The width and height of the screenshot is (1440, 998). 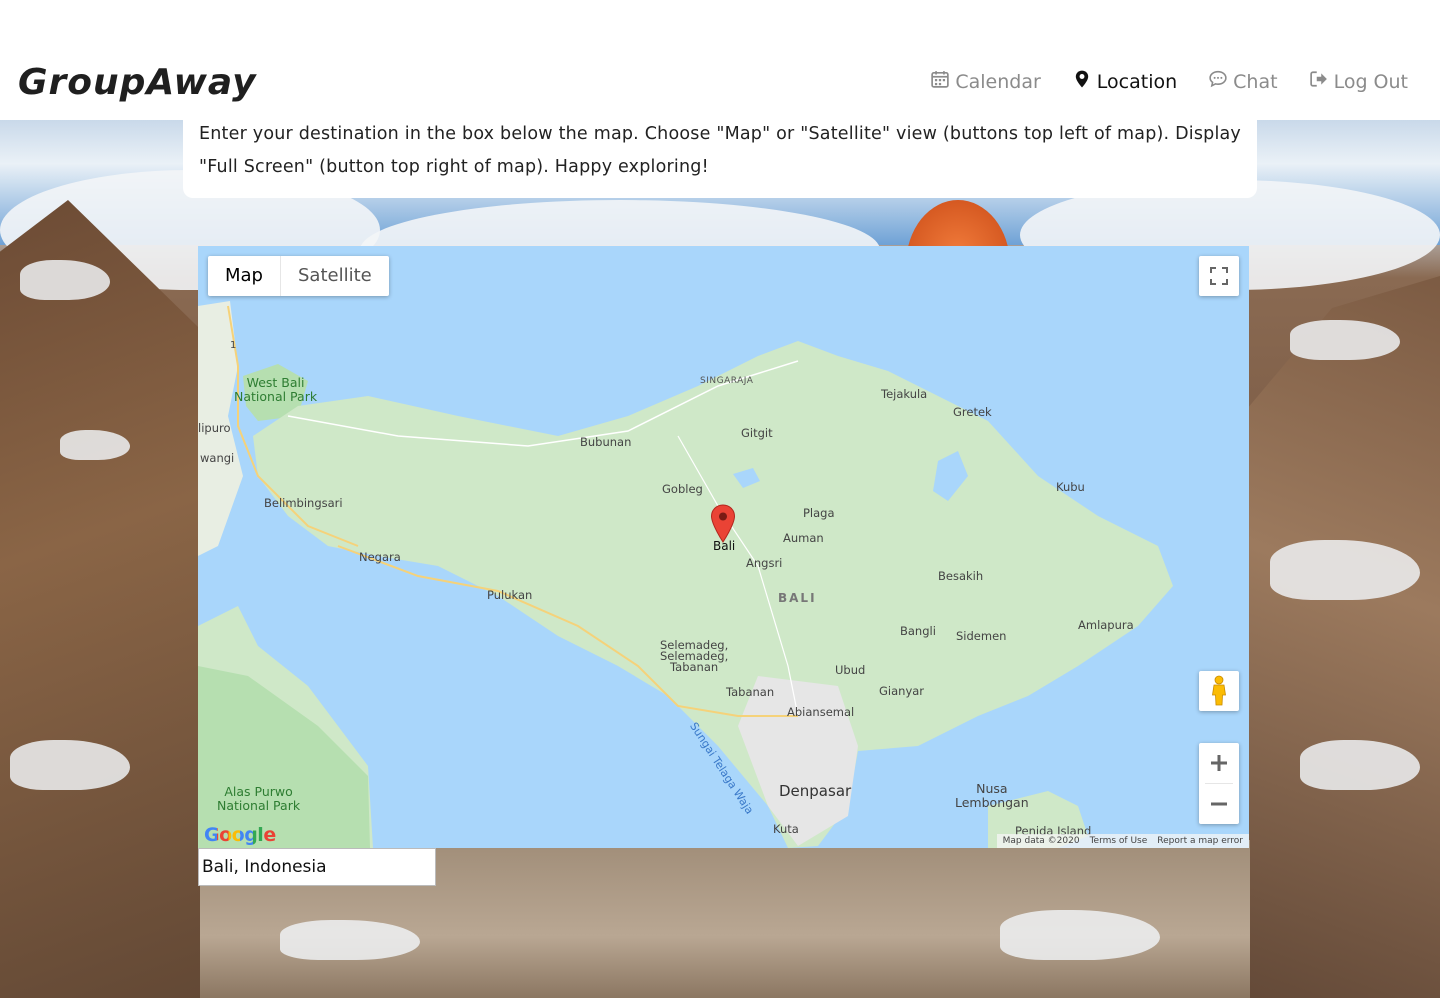 I want to click on location-marker: Bali, so click(x=723, y=528).